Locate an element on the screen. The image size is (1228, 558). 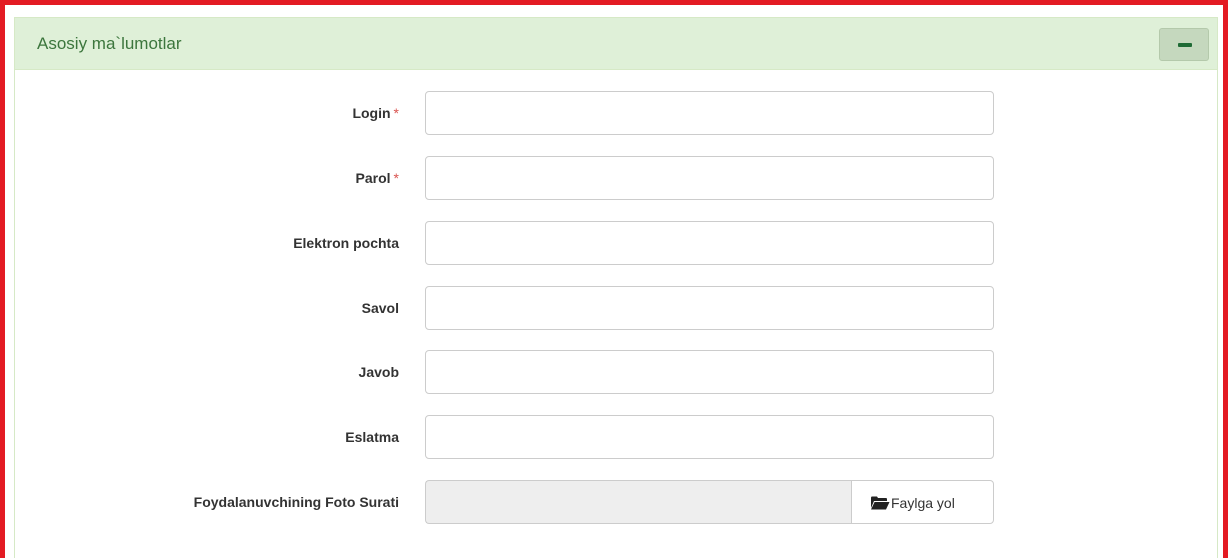
email-input is located at coordinates (709, 243).